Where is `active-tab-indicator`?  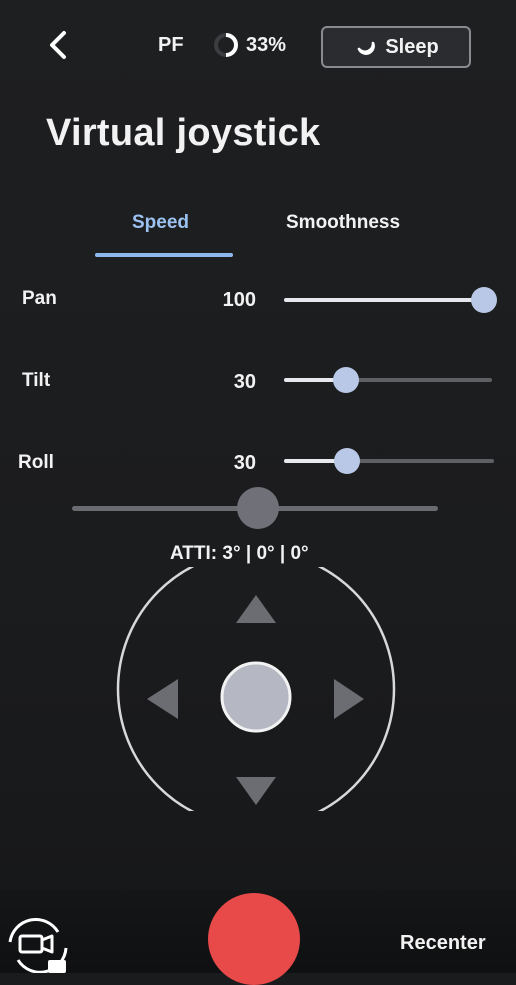
active-tab-indicator is located at coordinates (164, 255).